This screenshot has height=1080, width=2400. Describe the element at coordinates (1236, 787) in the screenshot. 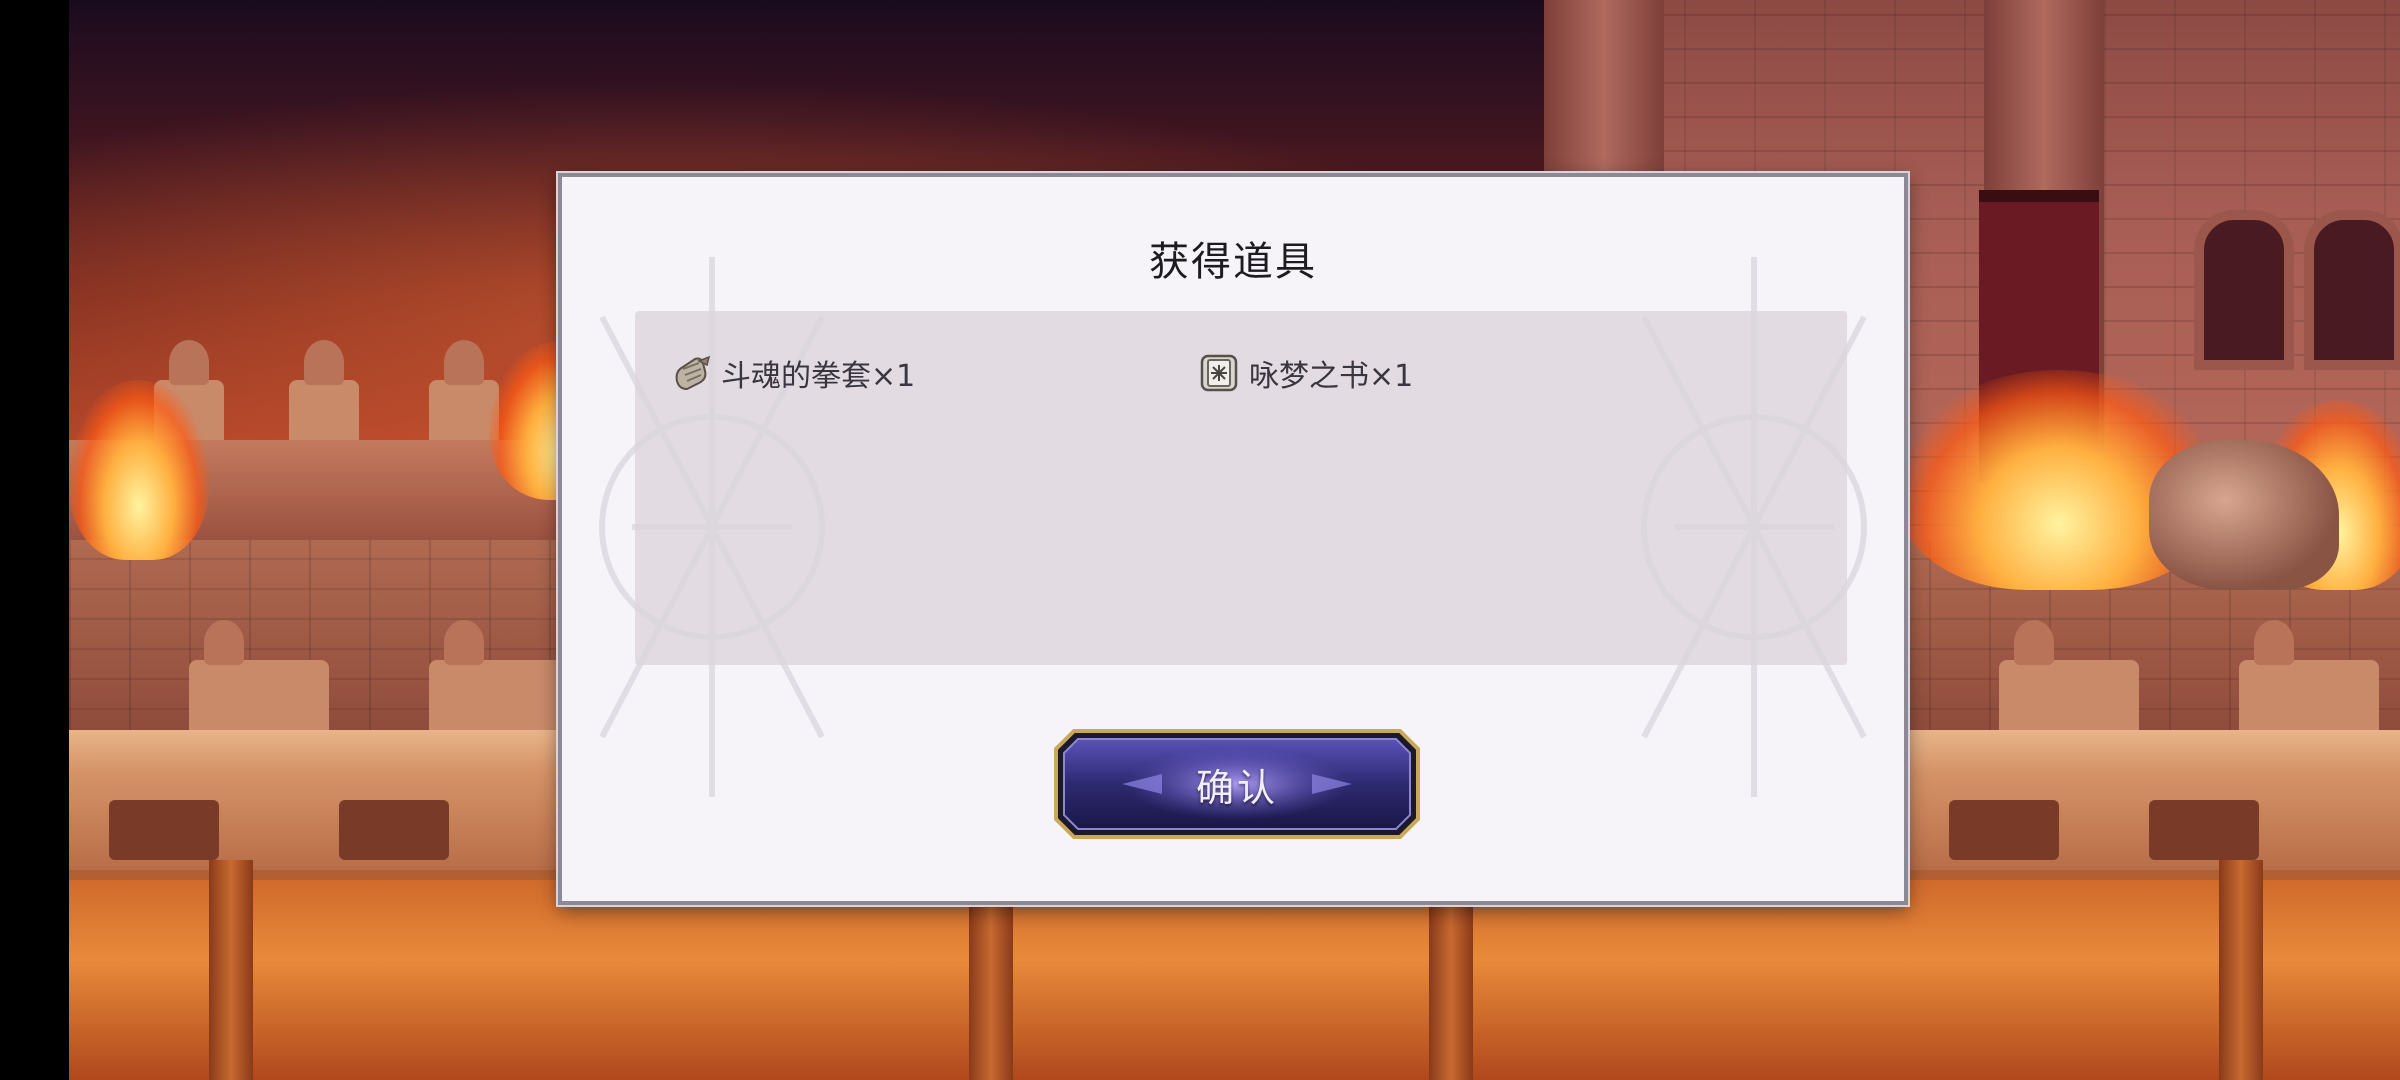

I see `confirm-button-label: 确认` at that location.